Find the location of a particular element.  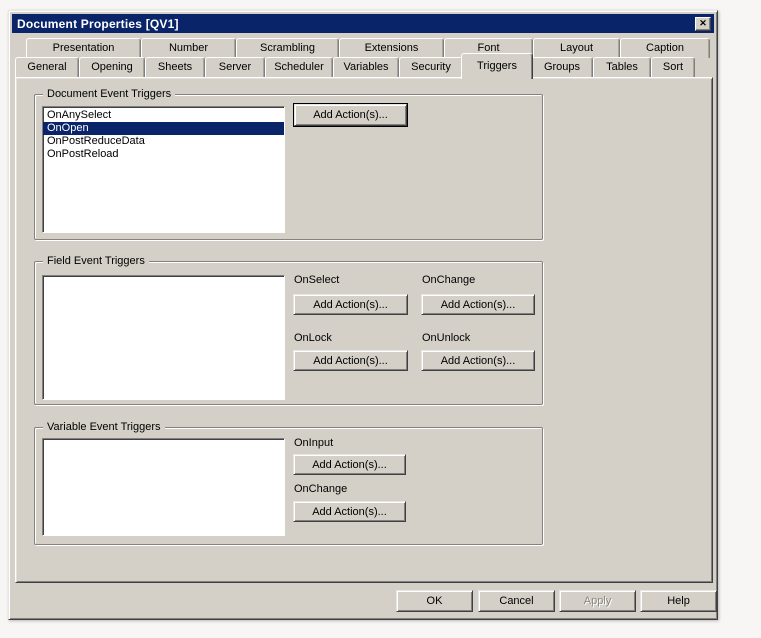

onselect-label: OnSelect is located at coordinates (317, 280).